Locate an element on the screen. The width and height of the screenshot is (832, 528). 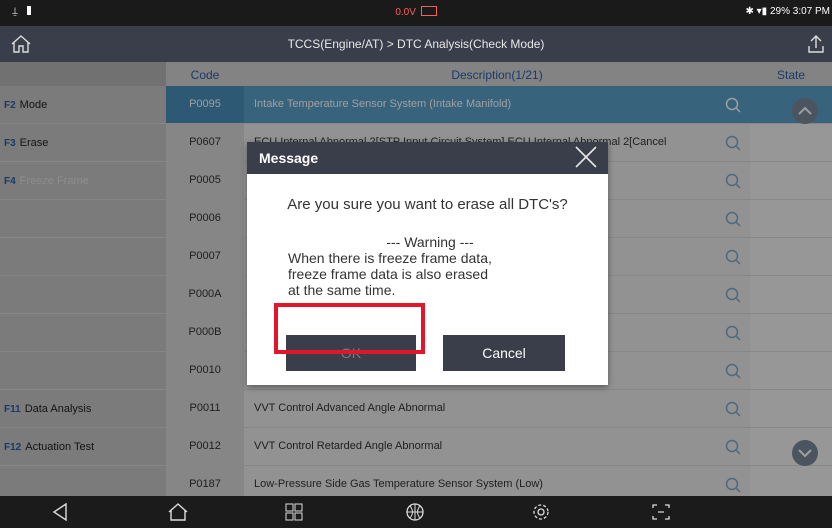
cancel-button: Cancel is located at coordinates (504, 353).